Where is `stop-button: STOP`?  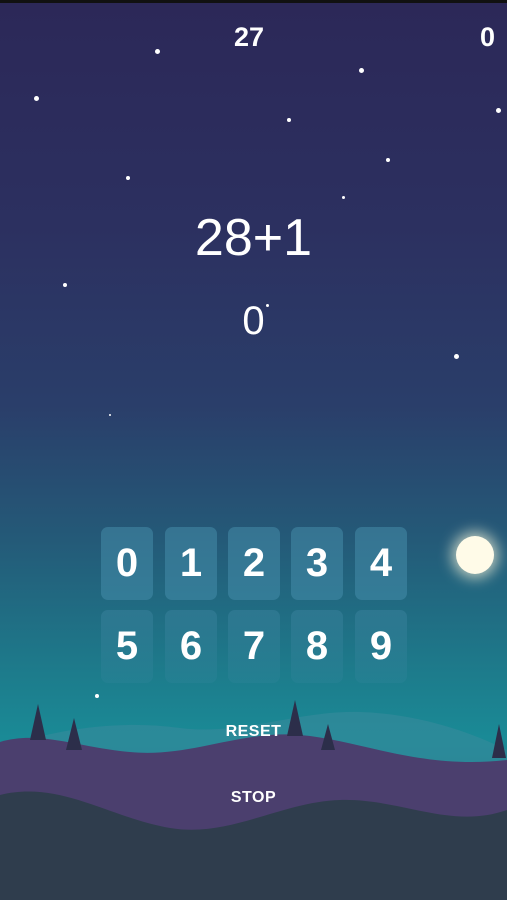
stop-button: STOP is located at coordinates (253, 798).